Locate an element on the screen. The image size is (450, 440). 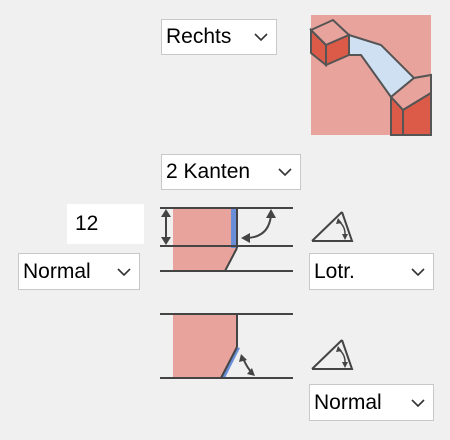
bevel-size-input is located at coordinates (105, 224).